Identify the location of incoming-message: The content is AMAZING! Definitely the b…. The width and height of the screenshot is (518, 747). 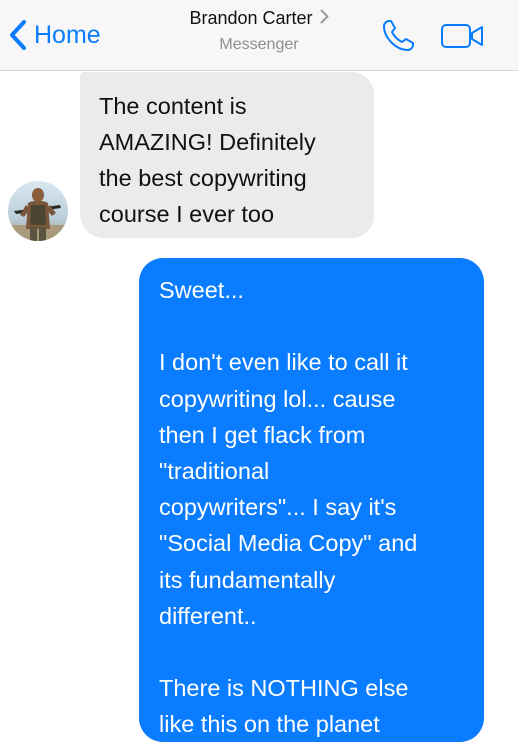
(227, 155).